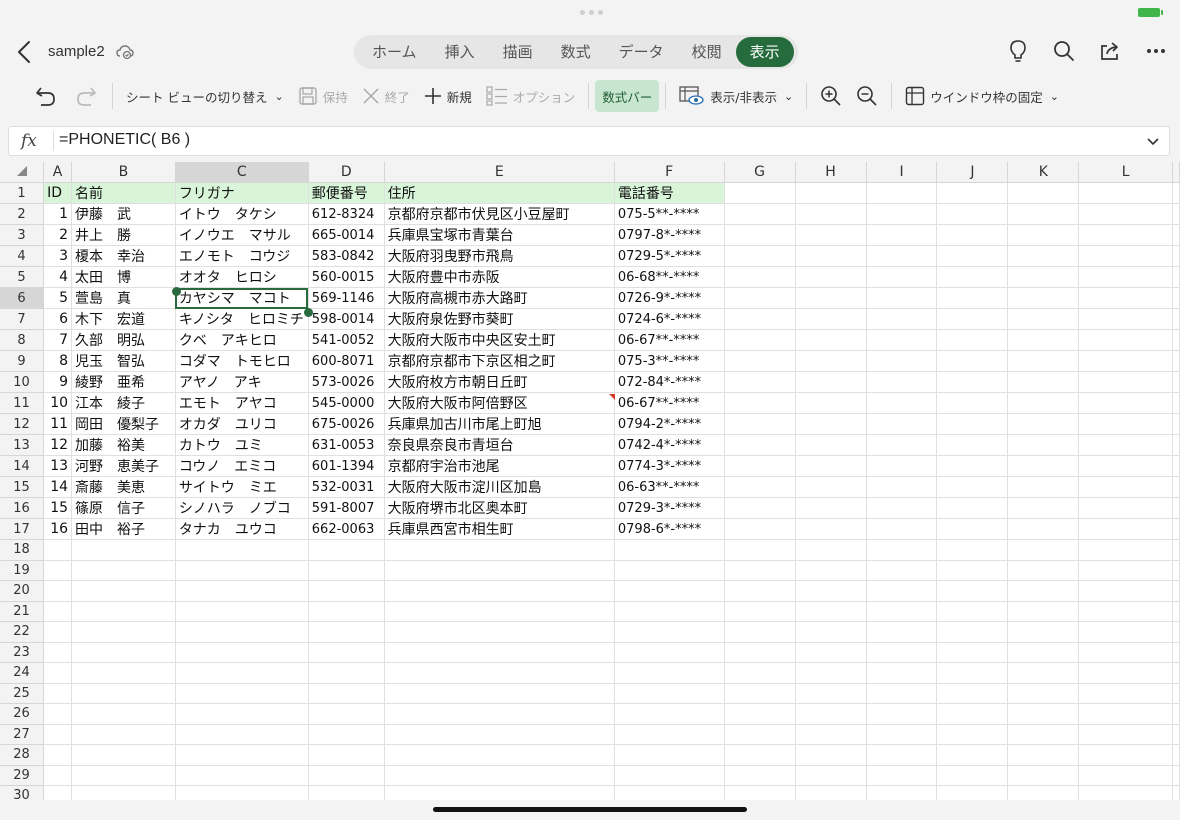  What do you see at coordinates (736, 96) in the screenshot?
I see `show-hide-button: 表示/非表示 ⌄` at bounding box center [736, 96].